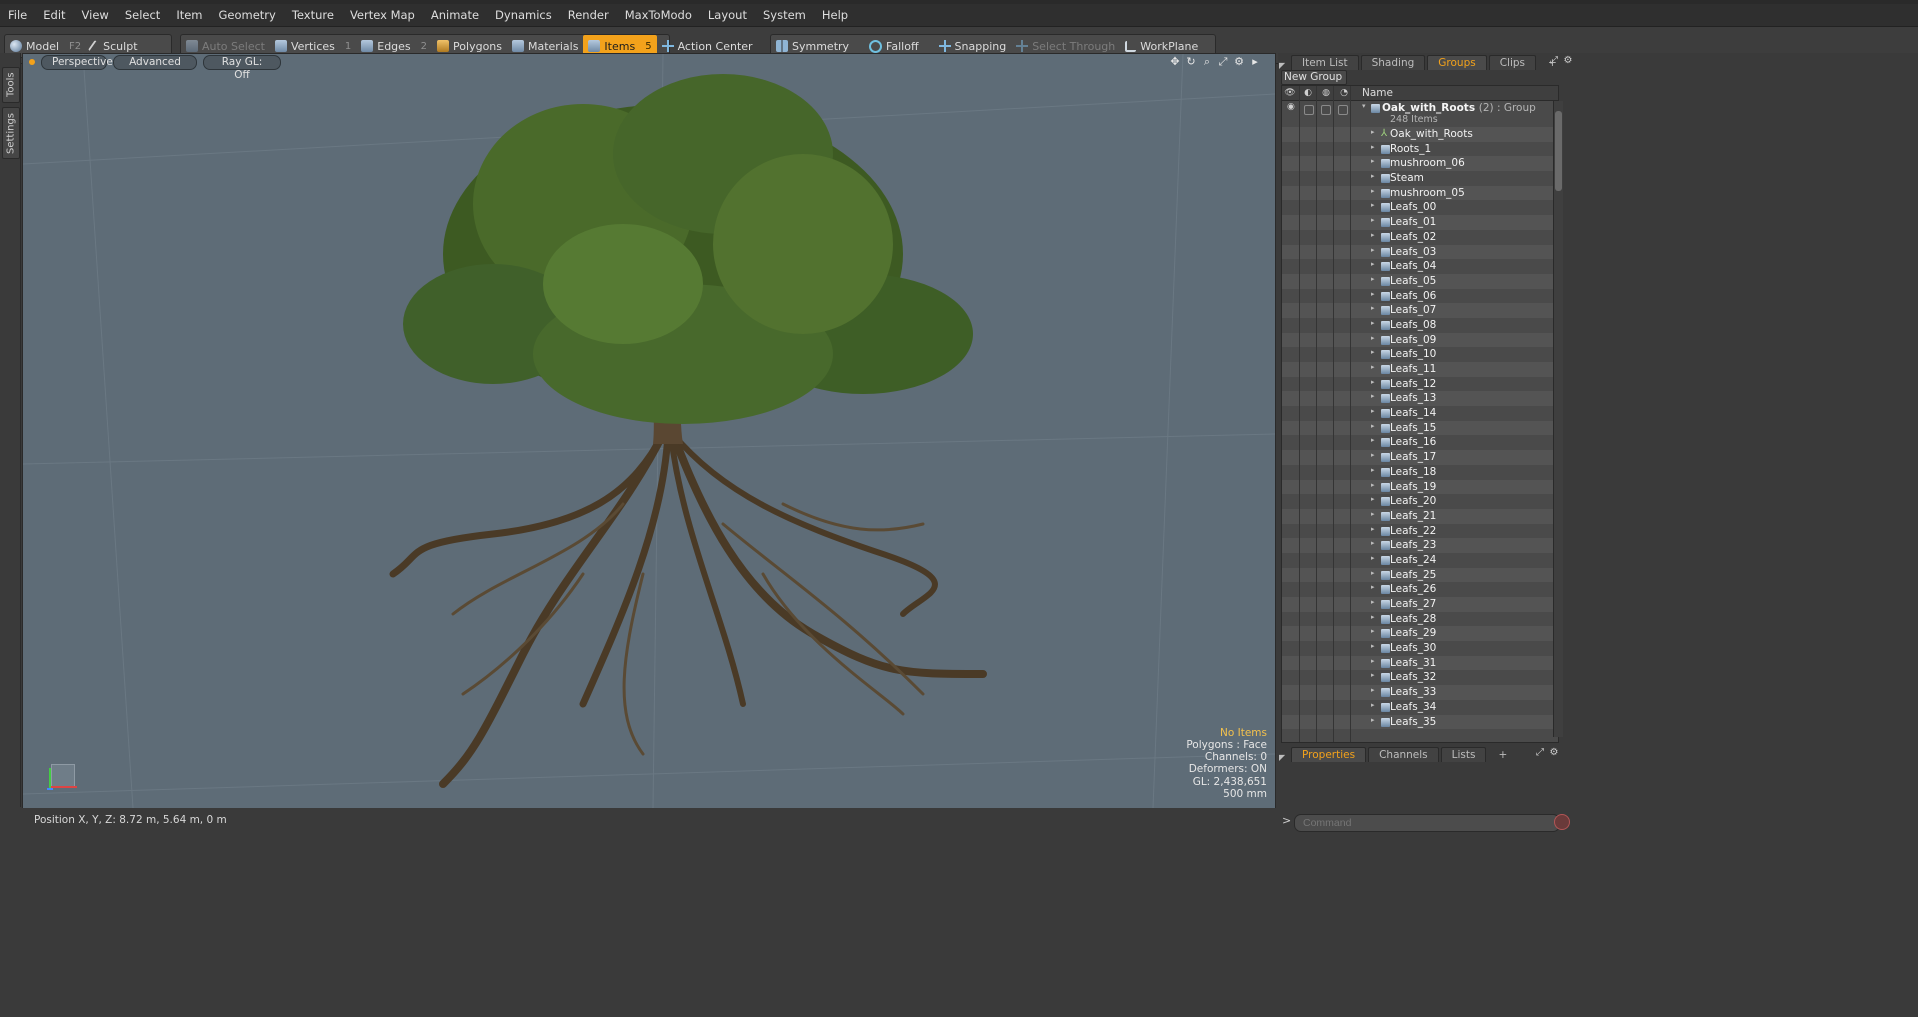  Describe the element at coordinates (1568, 61) in the screenshot. I see `panel-gear-icon: ⚙` at that location.